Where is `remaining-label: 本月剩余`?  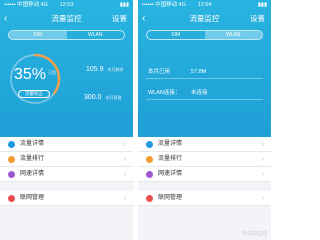 remaining-label: 本月剩余 is located at coordinates (115, 69).